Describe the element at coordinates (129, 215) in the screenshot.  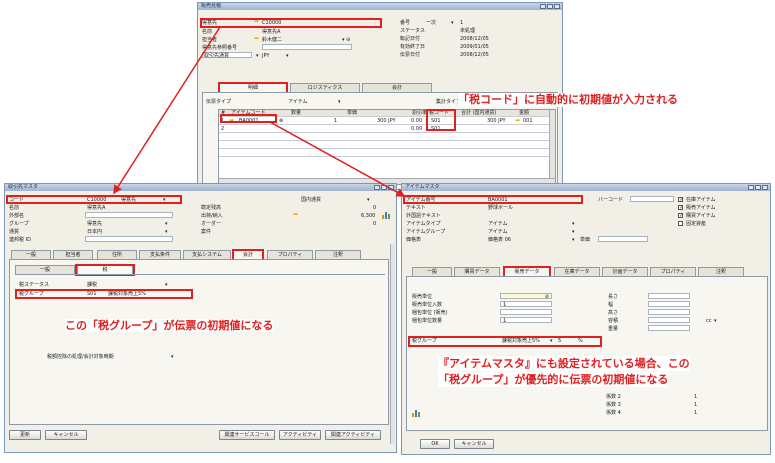
I see `foreign-name-field` at that location.